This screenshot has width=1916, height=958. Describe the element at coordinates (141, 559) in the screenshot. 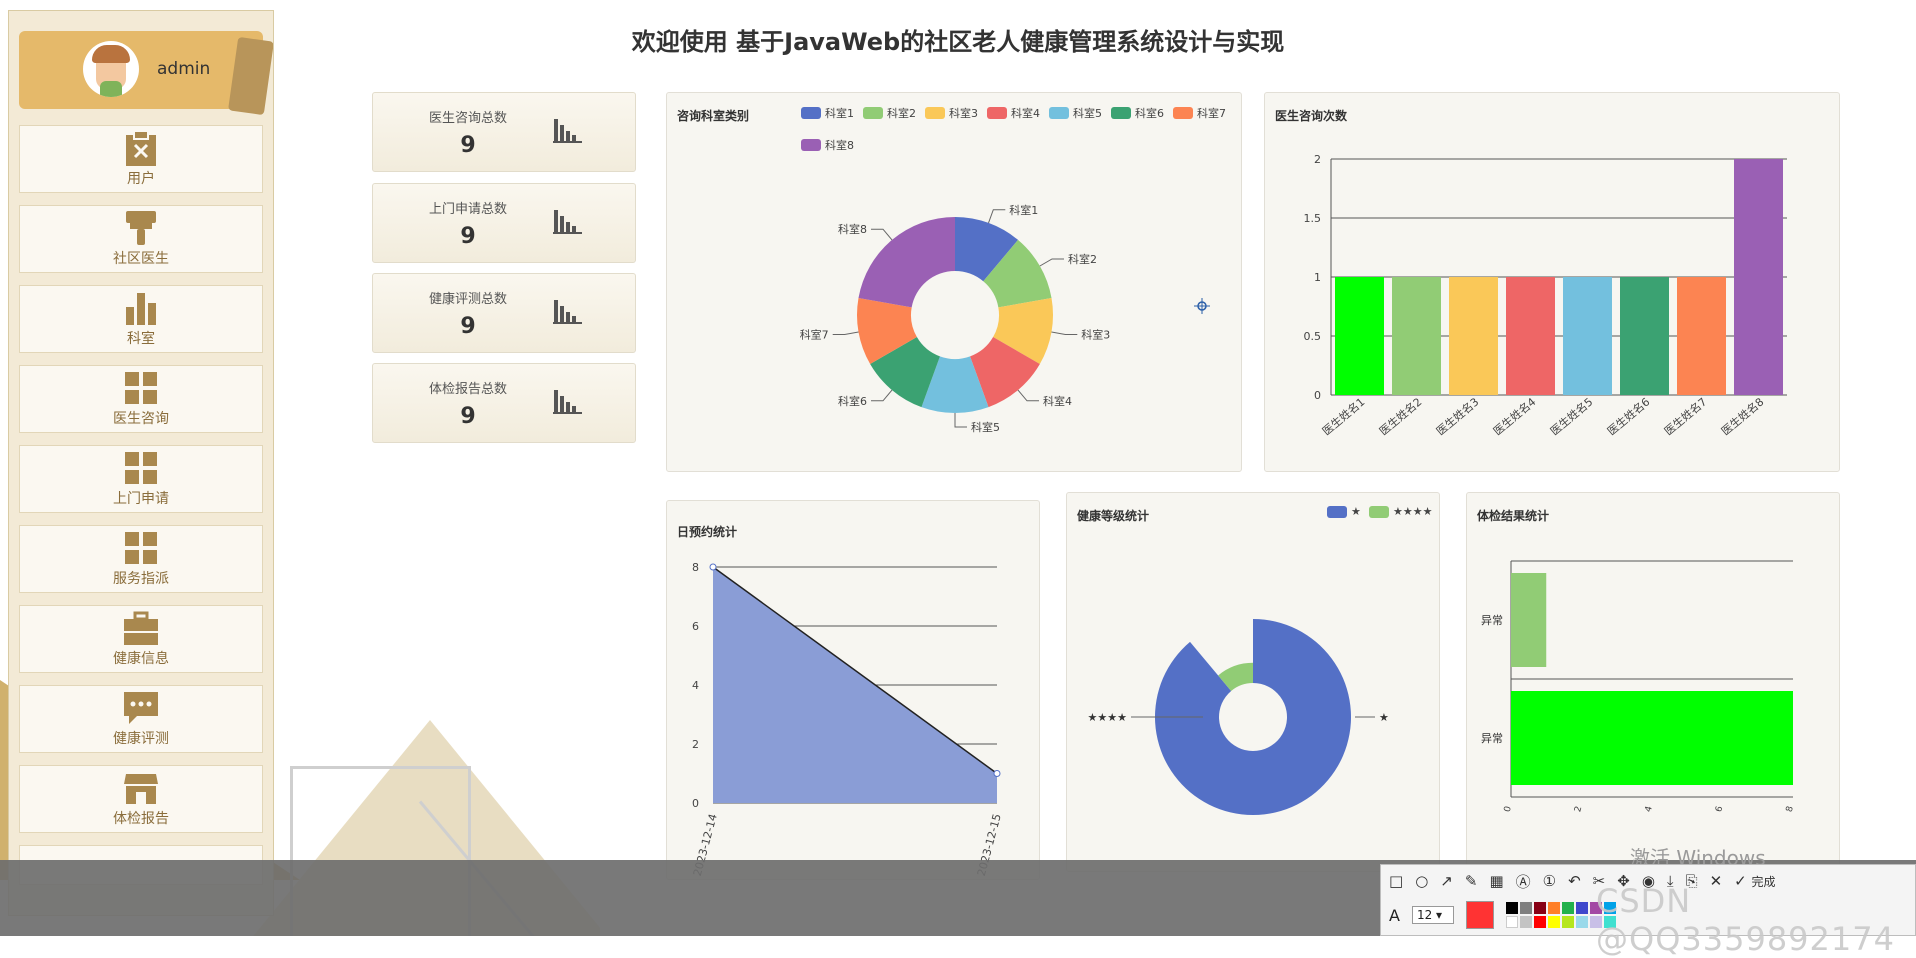

I see `sidebar-item-service-assign: 服务指派` at that location.